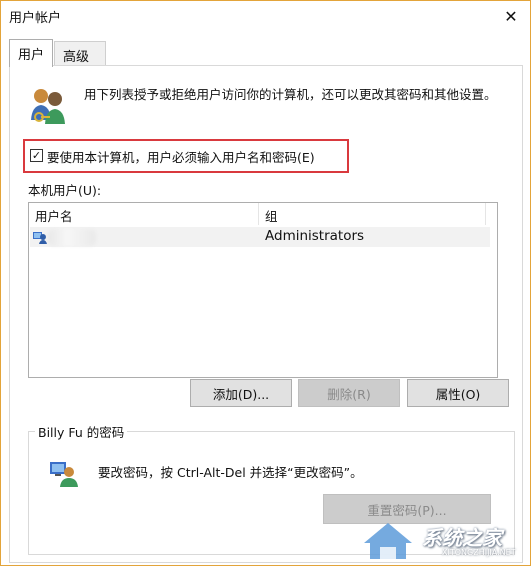 This screenshot has height=566, width=531. What do you see at coordinates (511, 16) in the screenshot?
I see `close-icon: ✕` at bounding box center [511, 16].